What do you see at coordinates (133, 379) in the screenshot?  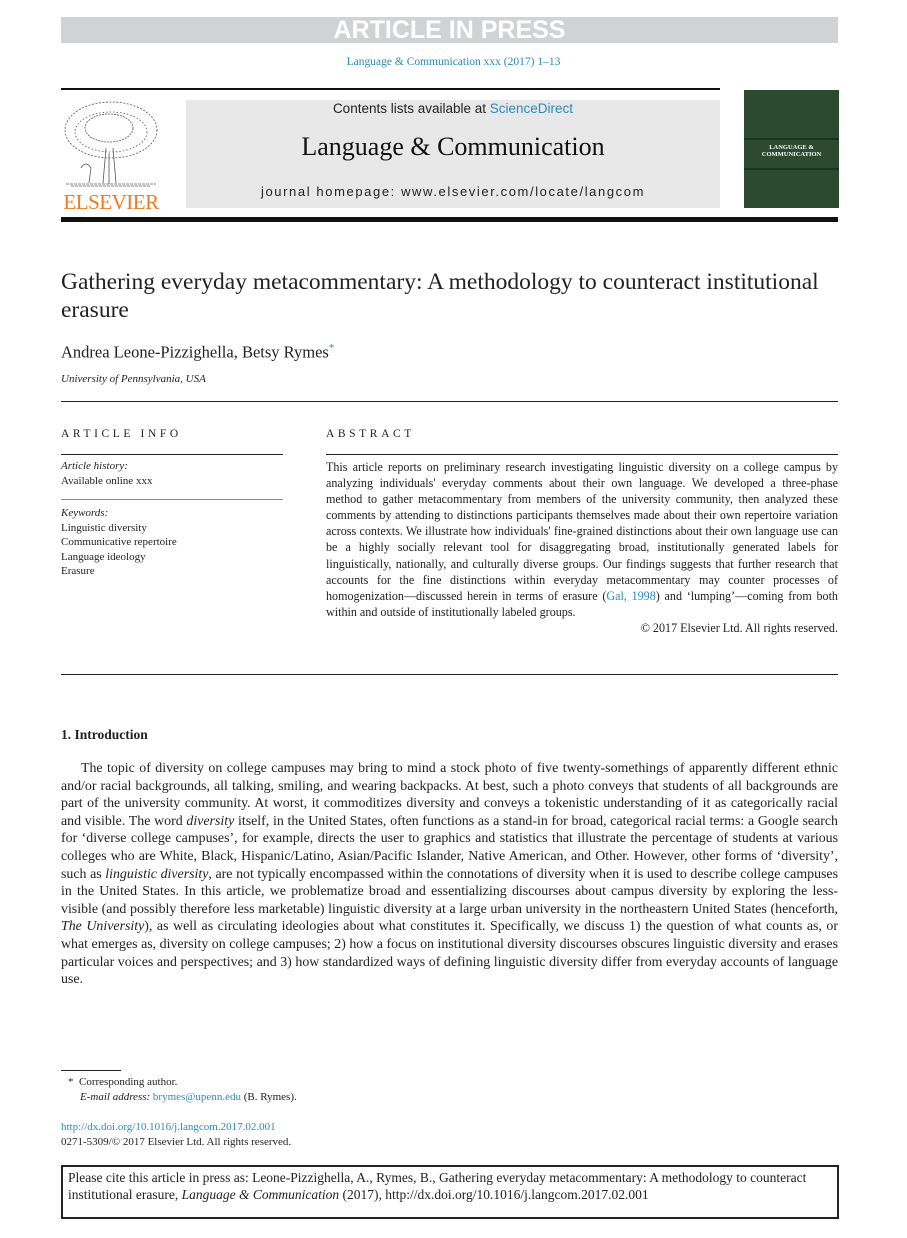 I see `affiliation: University of Pennsylvania, USA` at bounding box center [133, 379].